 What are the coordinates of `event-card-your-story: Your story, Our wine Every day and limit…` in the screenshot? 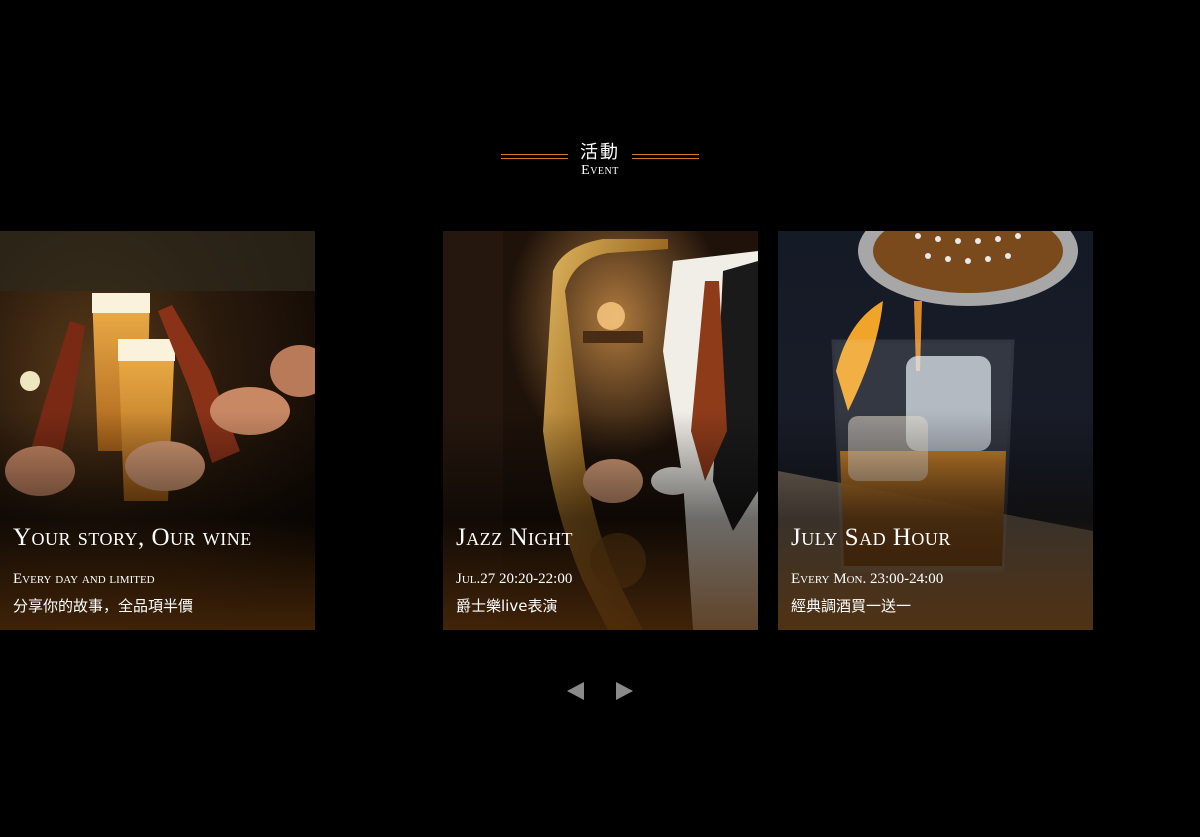 It's located at (157, 430).